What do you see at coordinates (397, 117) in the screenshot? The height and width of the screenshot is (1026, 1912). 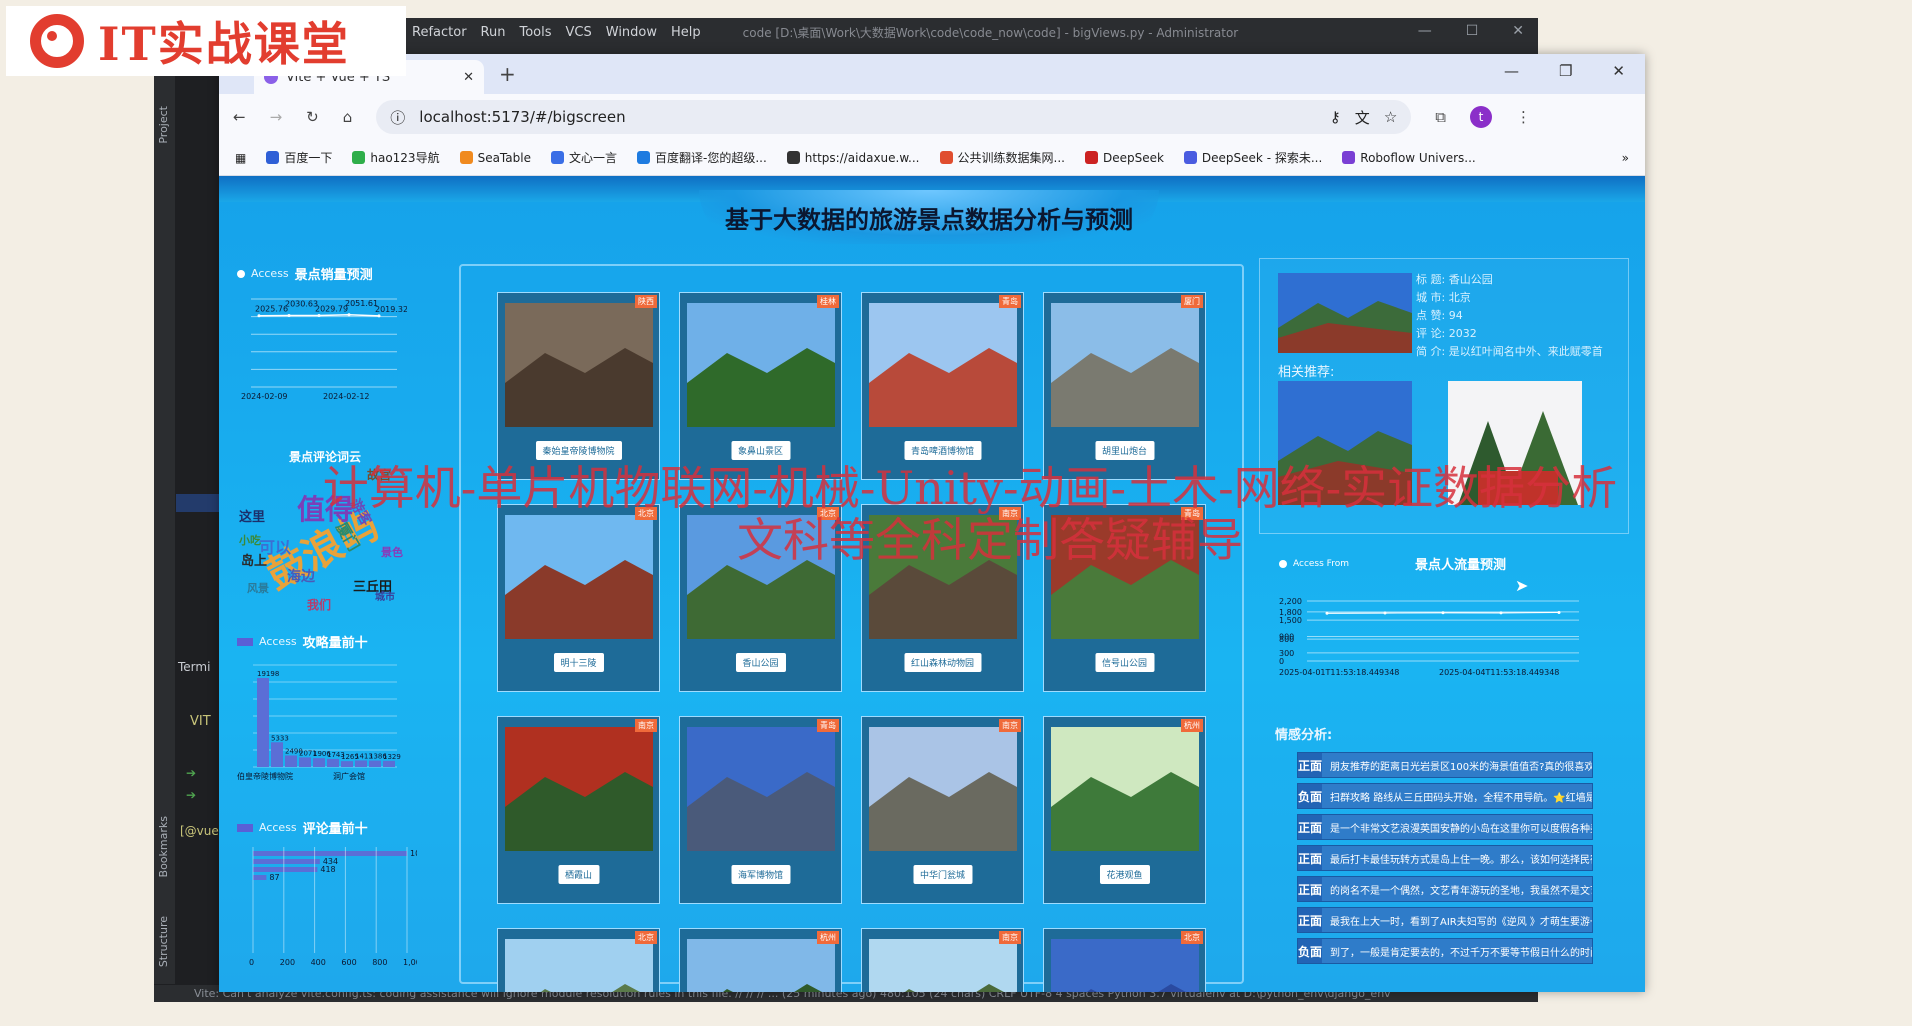 I see `site-info-icon: ⓘ` at bounding box center [397, 117].